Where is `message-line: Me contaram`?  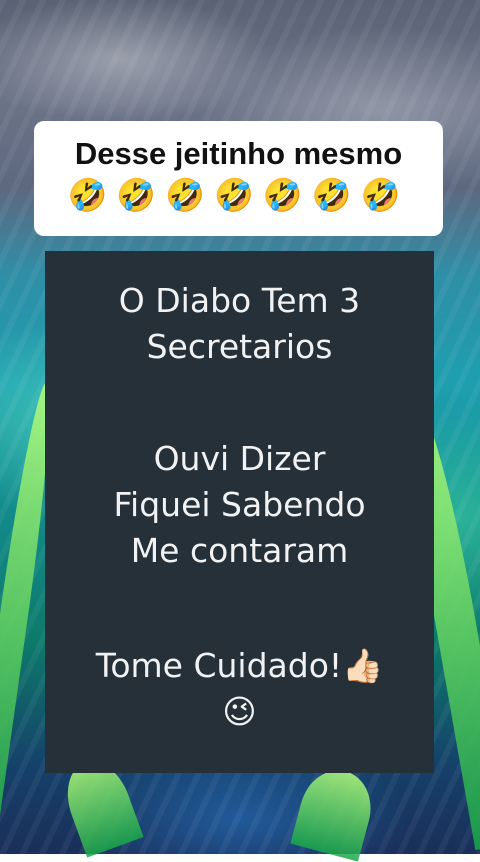 message-line: Me contaram is located at coordinates (239, 550).